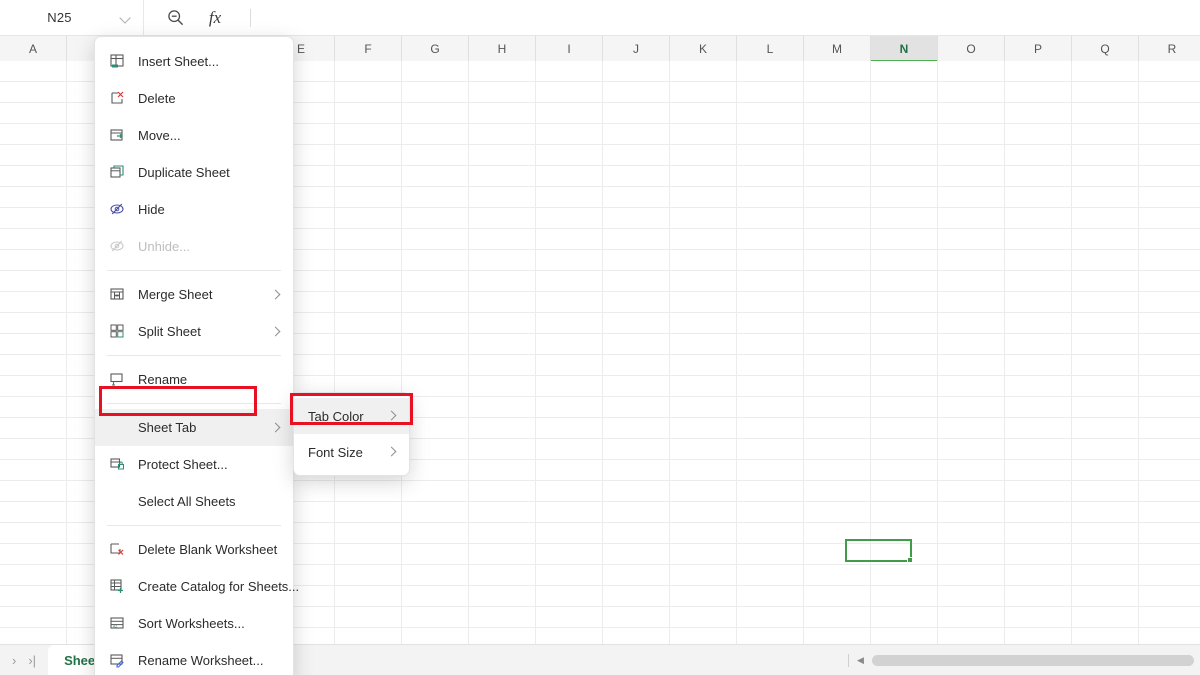 Image resolution: width=1200 pixels, height=675 pixels. What do you see at coordinates (703, 48) in the screenshot?
I see `column-header-k: K` at bounding box center [703, 48].